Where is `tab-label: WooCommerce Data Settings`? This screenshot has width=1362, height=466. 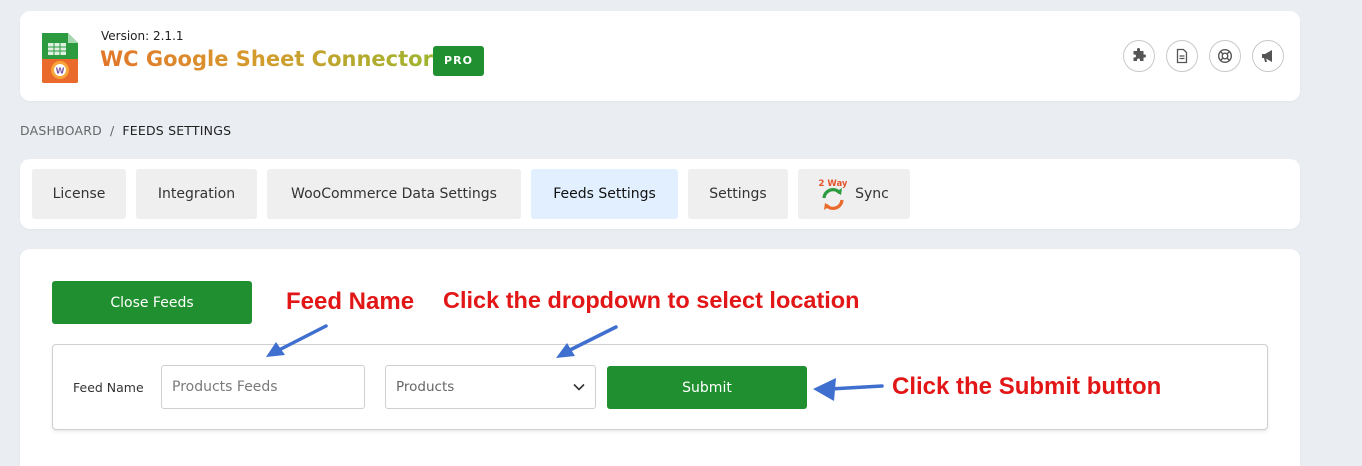
tab-label: WooCommerce Data Settings is located at coordinates (394, 194).